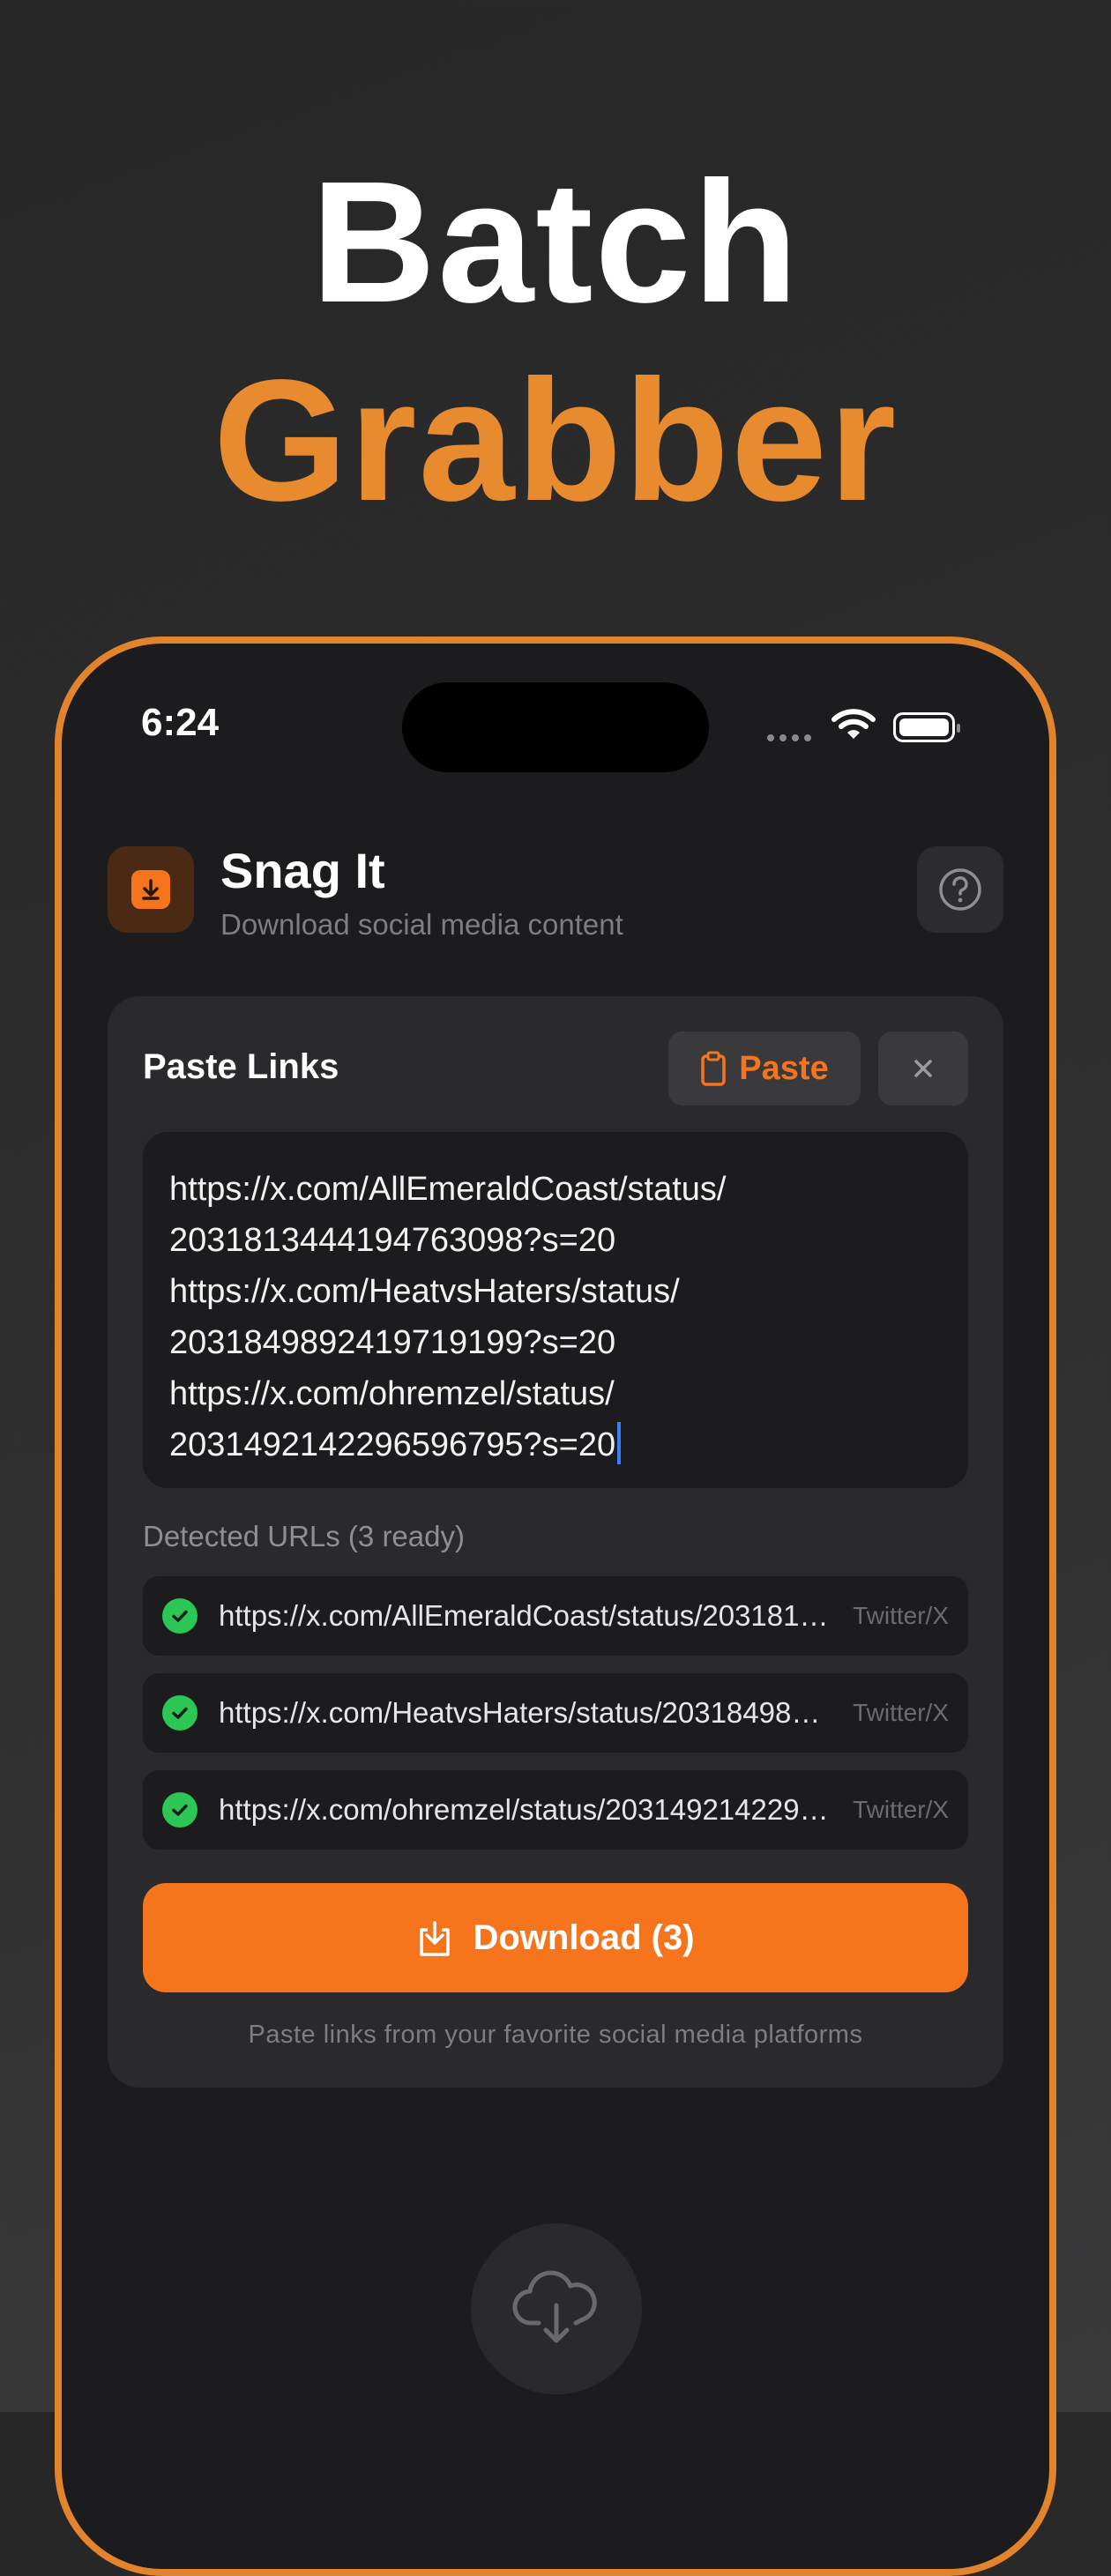  Describe the element at coordinates (180, 722) in the screenshot. I see `status-time: 6:24` at that location.